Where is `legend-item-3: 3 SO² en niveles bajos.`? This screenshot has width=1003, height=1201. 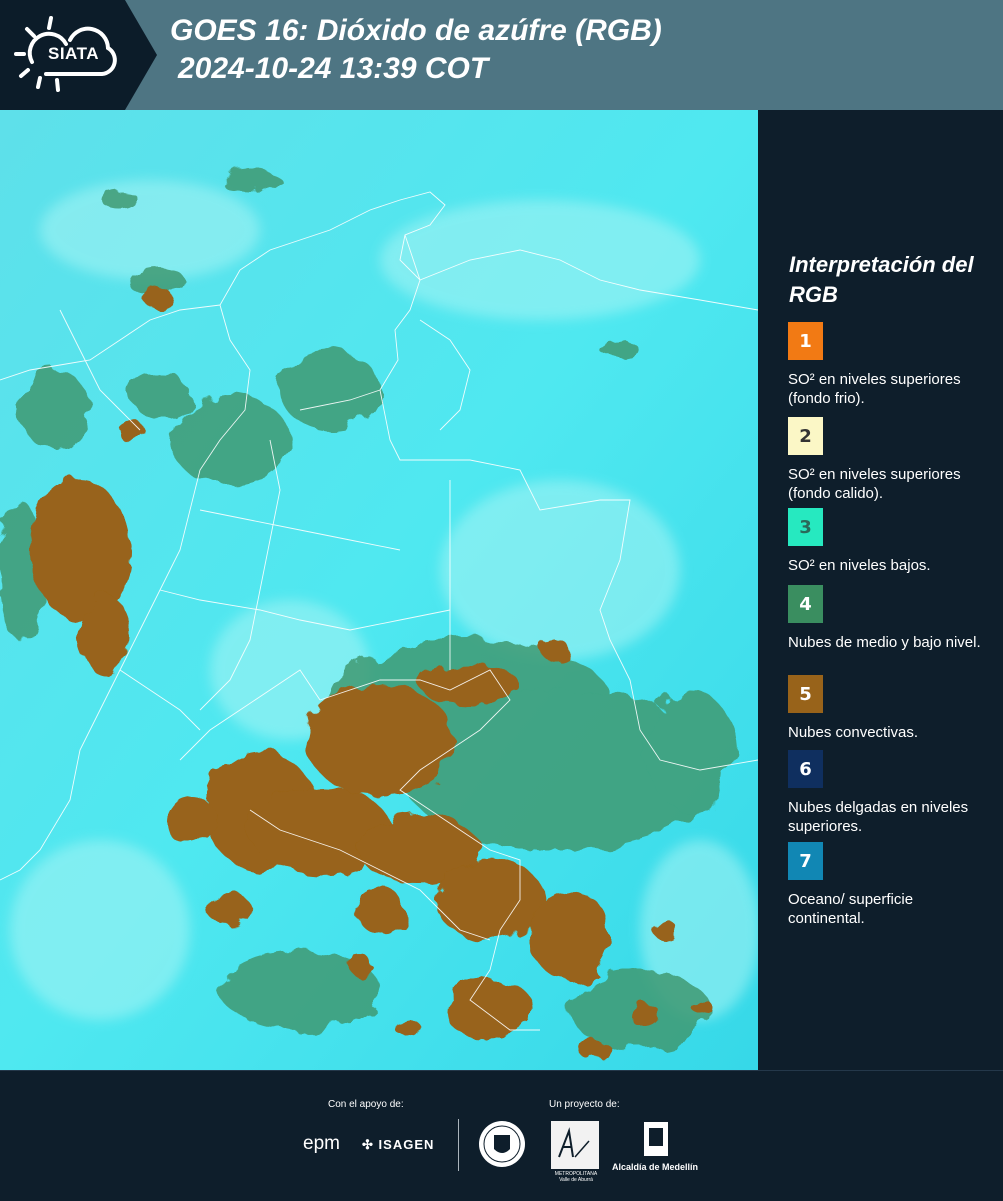
legend-item-3: 3 SO² en niveles bajos. is located at coordinates (890, 541).